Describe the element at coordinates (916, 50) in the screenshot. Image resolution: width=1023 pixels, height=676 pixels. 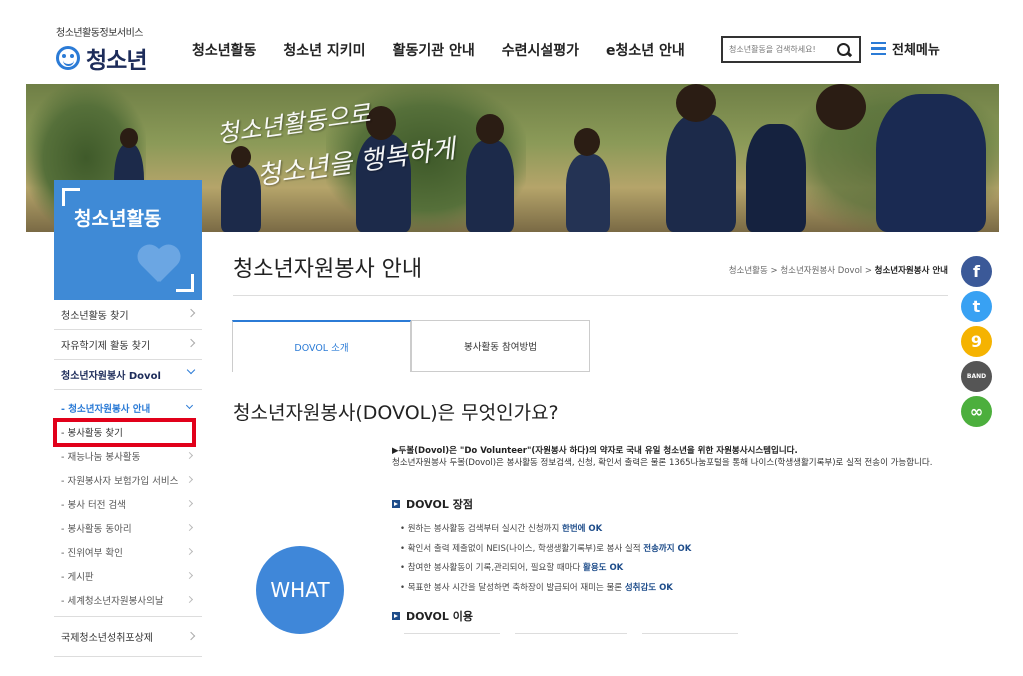
I see `all-menu-label: 전체메뉴` at that location.